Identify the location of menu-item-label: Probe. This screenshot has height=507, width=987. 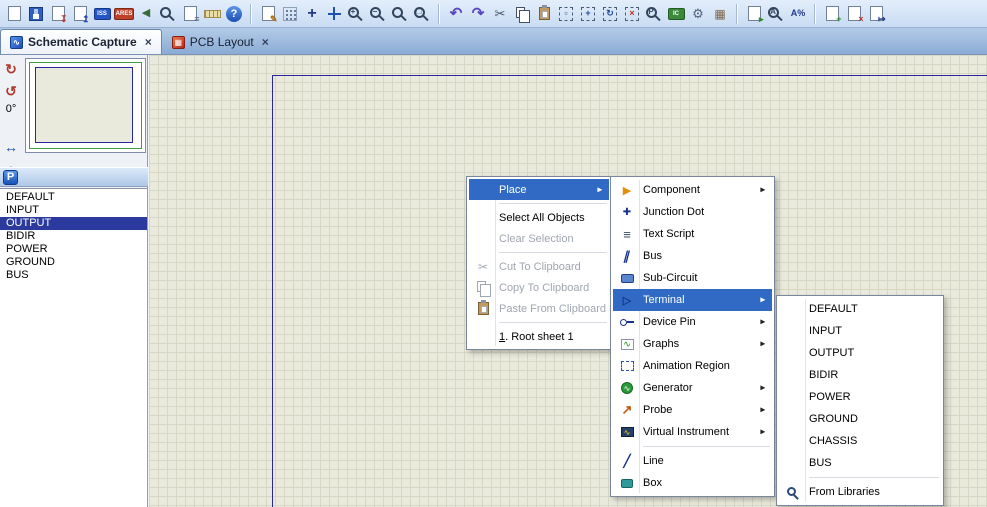
(658, 410).